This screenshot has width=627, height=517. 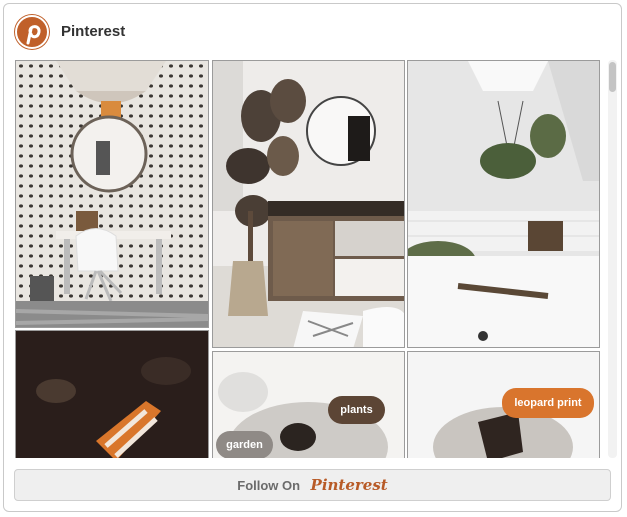 What do you see at coordinates (612, 77) in the screenshot?
I see `scrollbar-thumb` at bounding box center [612, 77].